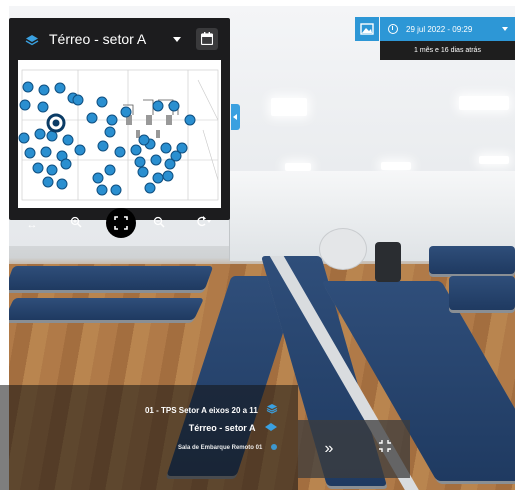 The width and height of the screenshot is (515, 490). What do you see at coordinates (271, 428) in the screenshot?
I see `floor-icon` at bounding box center [271, 428].